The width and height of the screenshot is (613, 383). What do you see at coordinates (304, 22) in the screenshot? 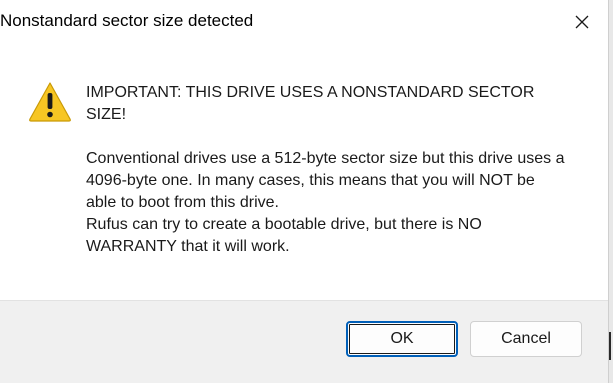
I see `title-bar: Nonstandard sector size detected` at bounding box center [304, 22].